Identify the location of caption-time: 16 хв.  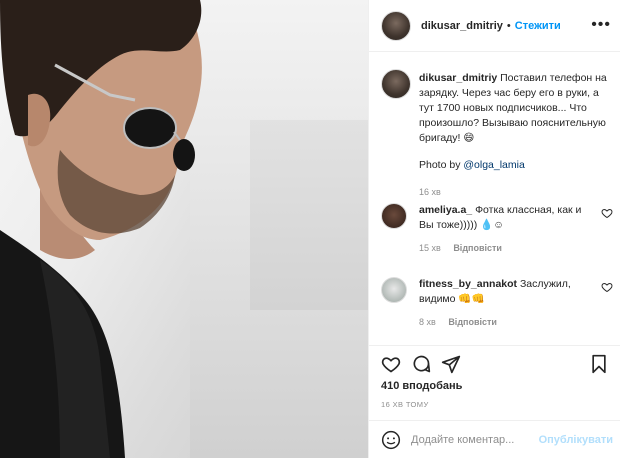
(514, 192).